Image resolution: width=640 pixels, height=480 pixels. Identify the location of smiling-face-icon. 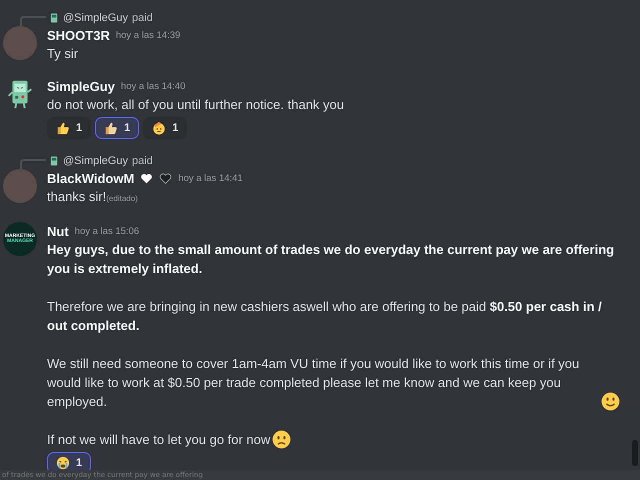
(610, 401).